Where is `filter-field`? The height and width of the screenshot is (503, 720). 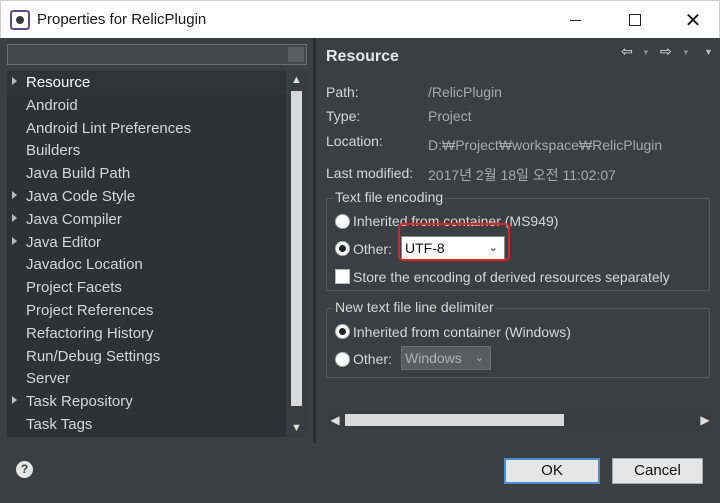 filter-field is located at coordinates (157, 54).